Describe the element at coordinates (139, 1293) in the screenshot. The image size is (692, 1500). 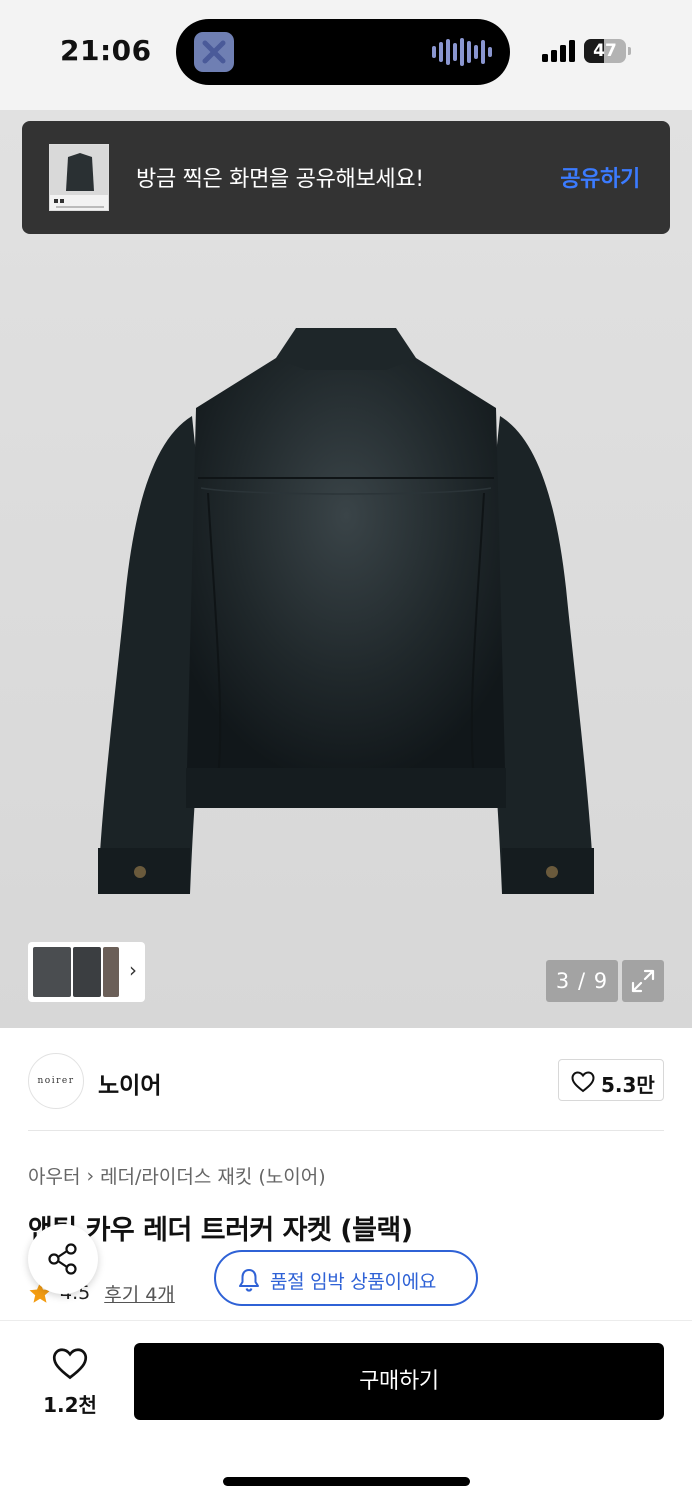
I see `review-count-link: 후기 4개` at that location.